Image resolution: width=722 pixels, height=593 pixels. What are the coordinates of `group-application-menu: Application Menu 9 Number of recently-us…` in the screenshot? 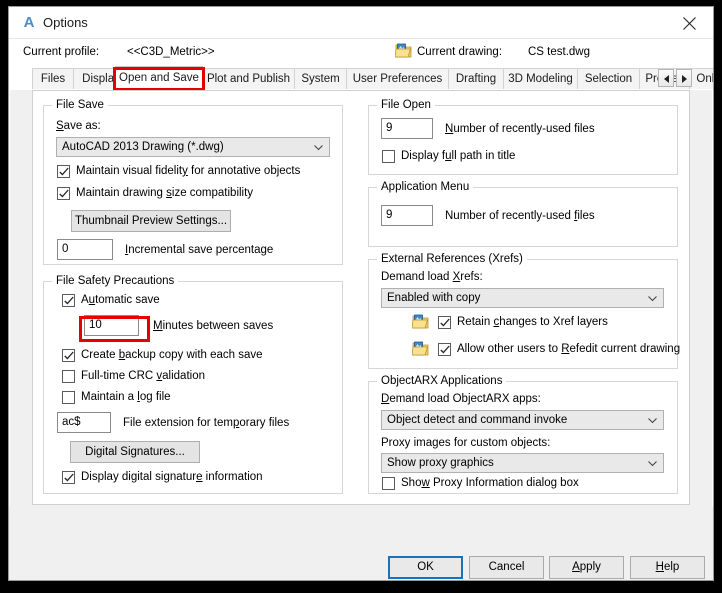 It's located at (523, 214).